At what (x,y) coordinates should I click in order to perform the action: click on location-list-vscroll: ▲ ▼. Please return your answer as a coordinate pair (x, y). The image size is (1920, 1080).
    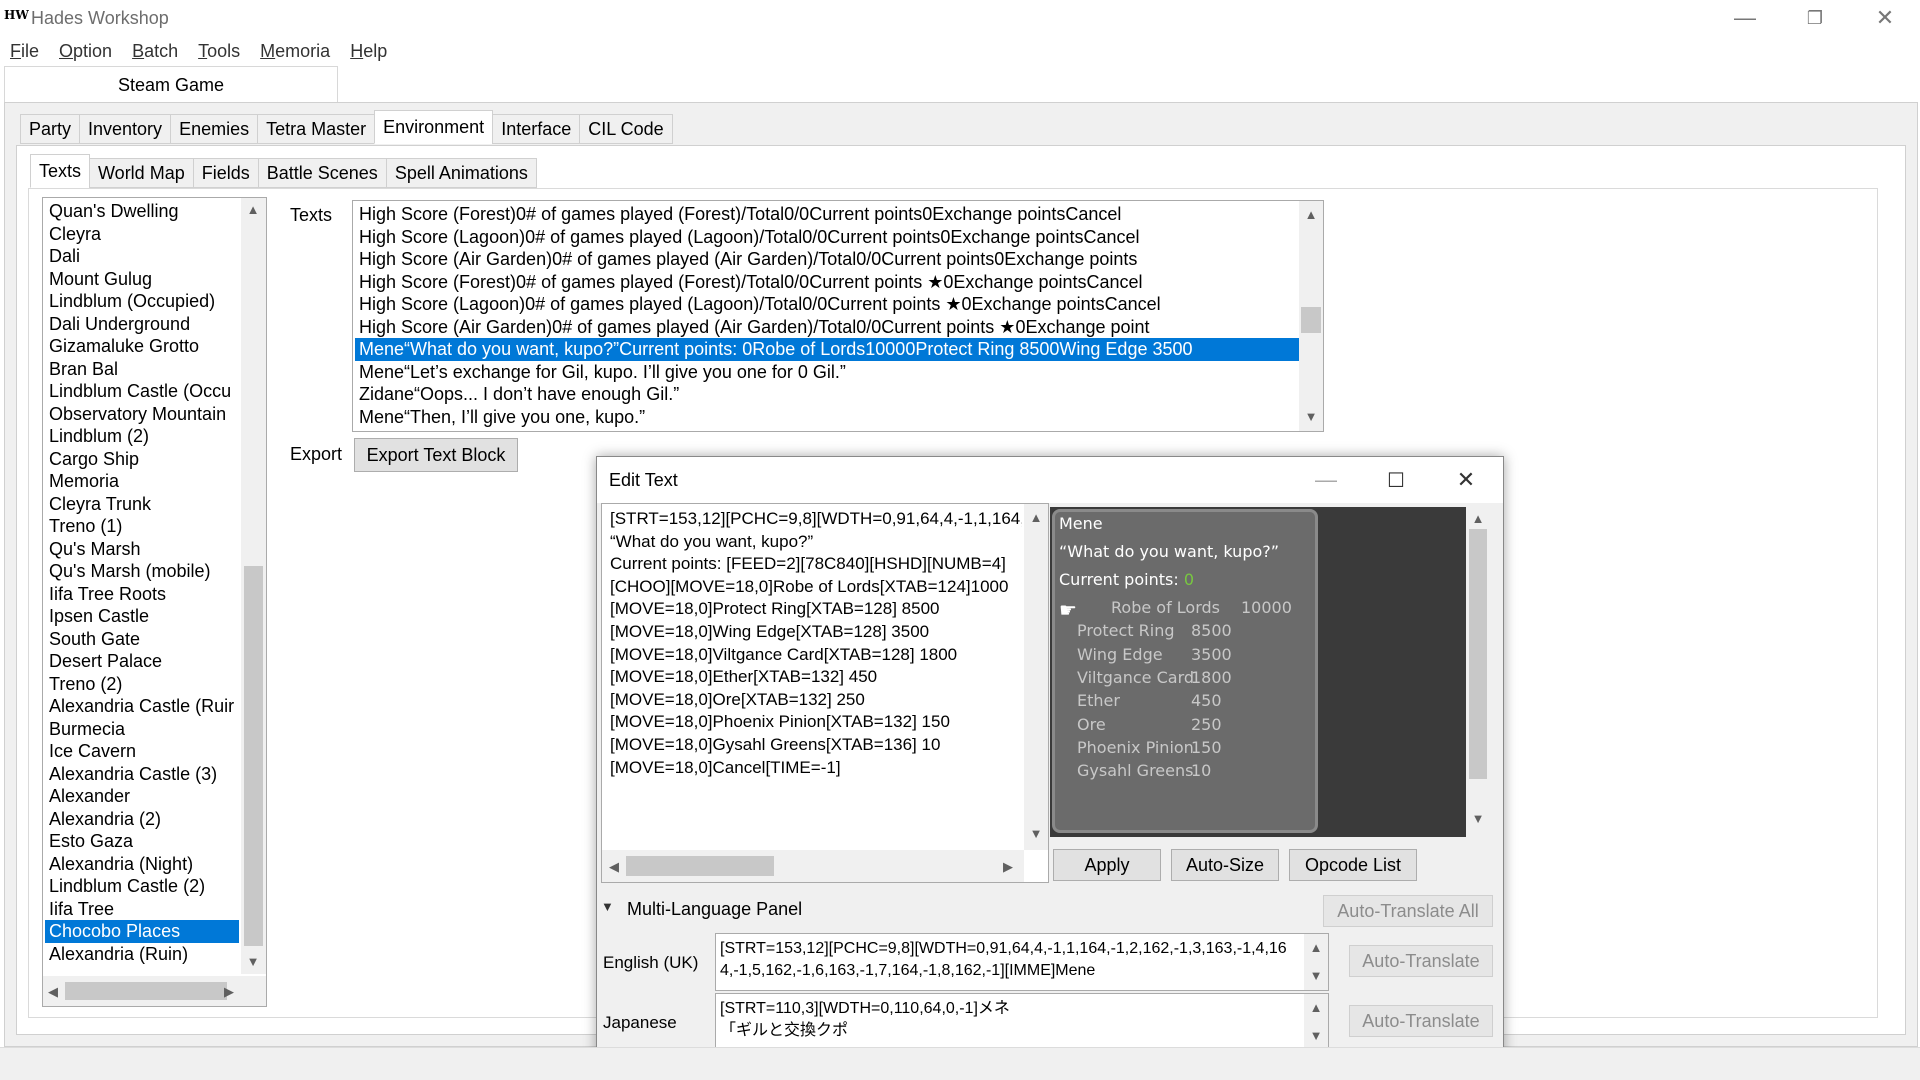
    Looking at the image, I should click on (253, 586).